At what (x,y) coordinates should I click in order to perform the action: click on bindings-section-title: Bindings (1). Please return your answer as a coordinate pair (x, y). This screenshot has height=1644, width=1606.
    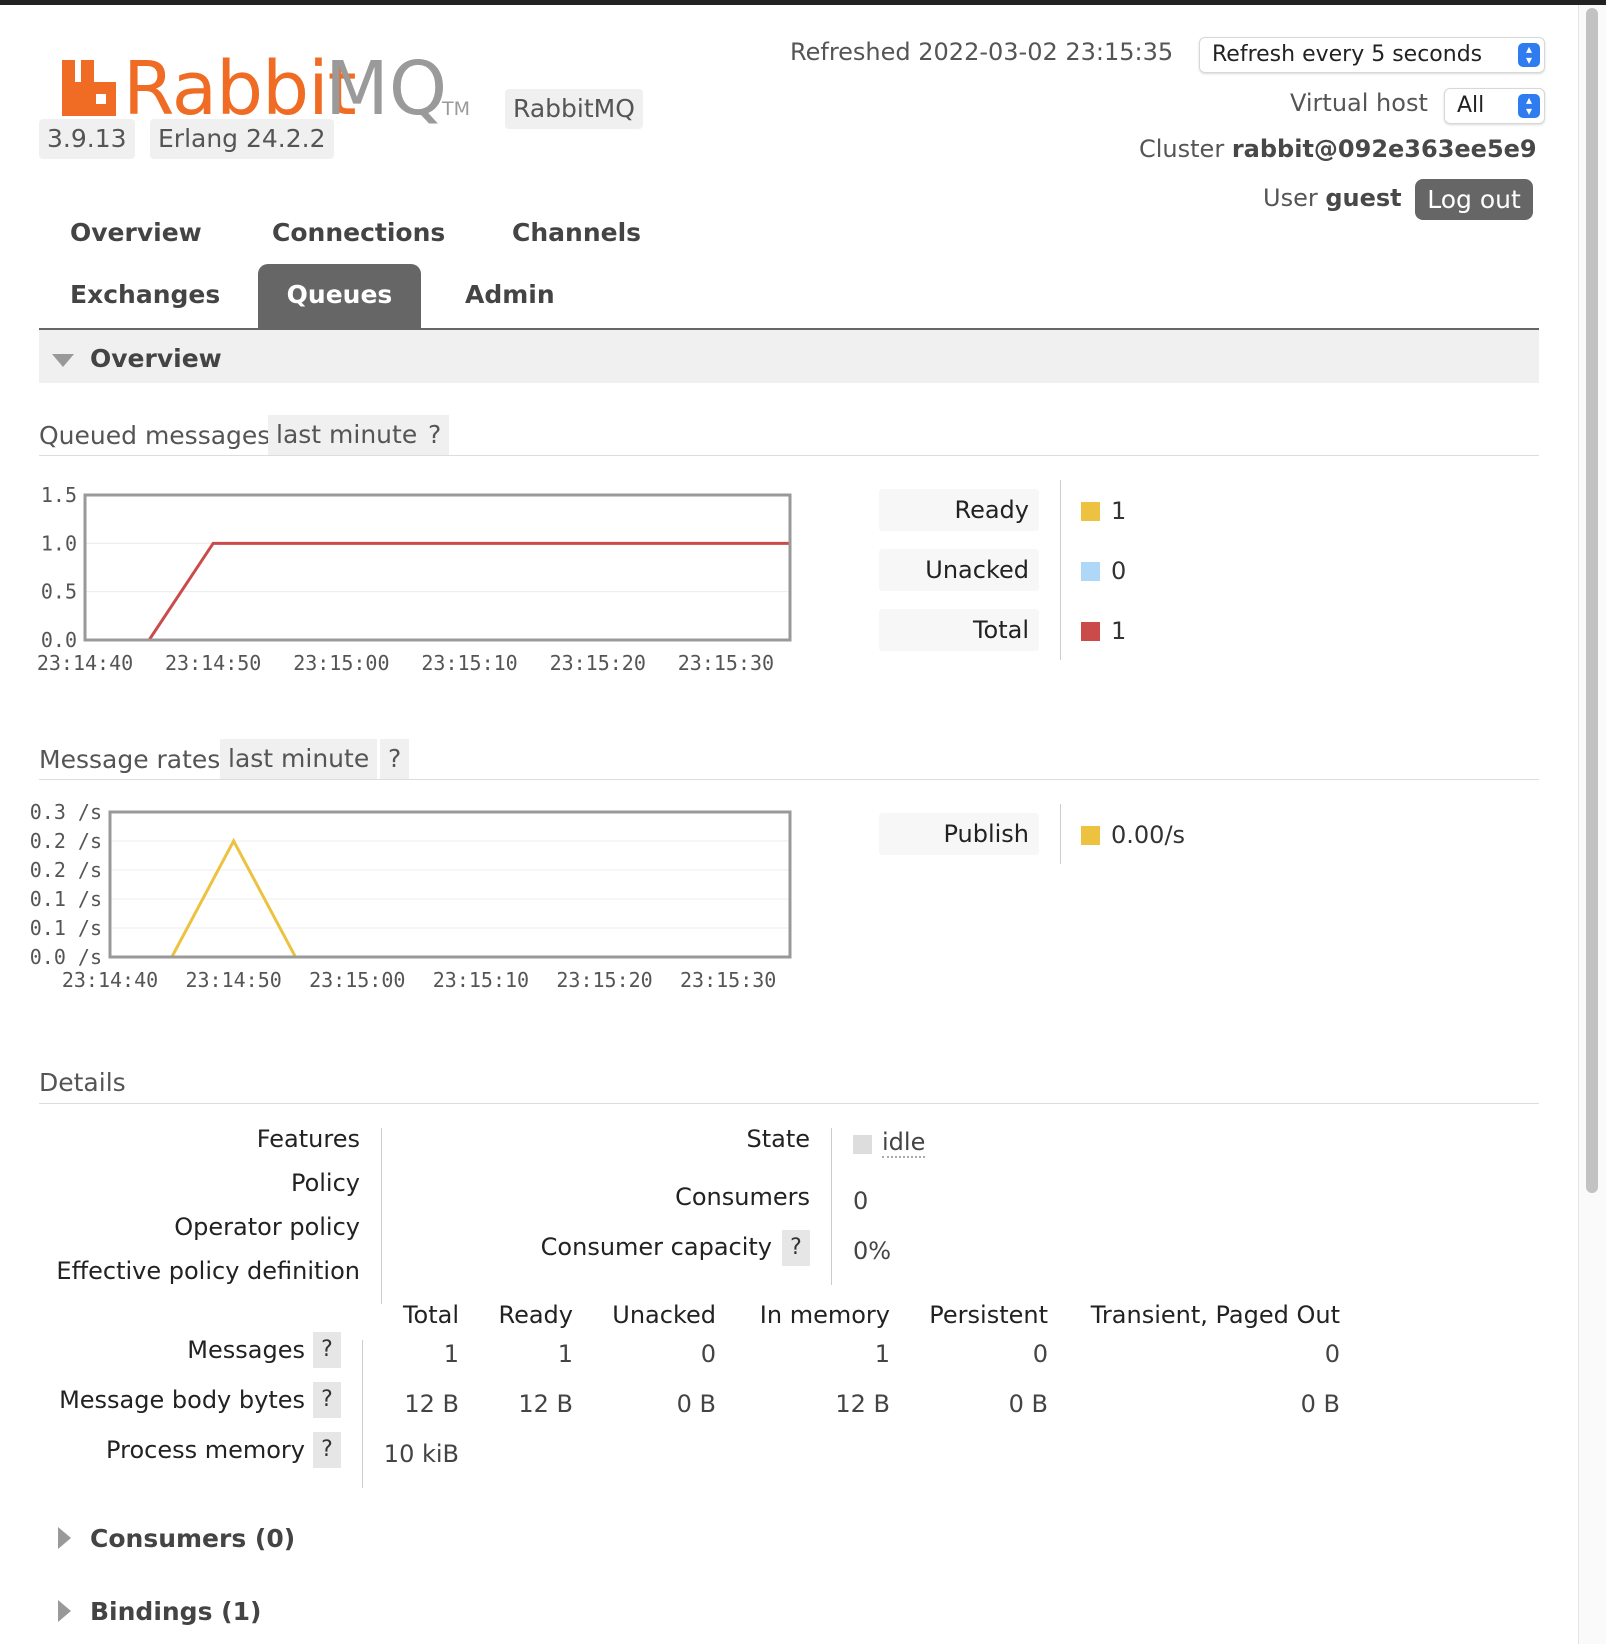
    Looking at the image, I should click on (175, 1611).